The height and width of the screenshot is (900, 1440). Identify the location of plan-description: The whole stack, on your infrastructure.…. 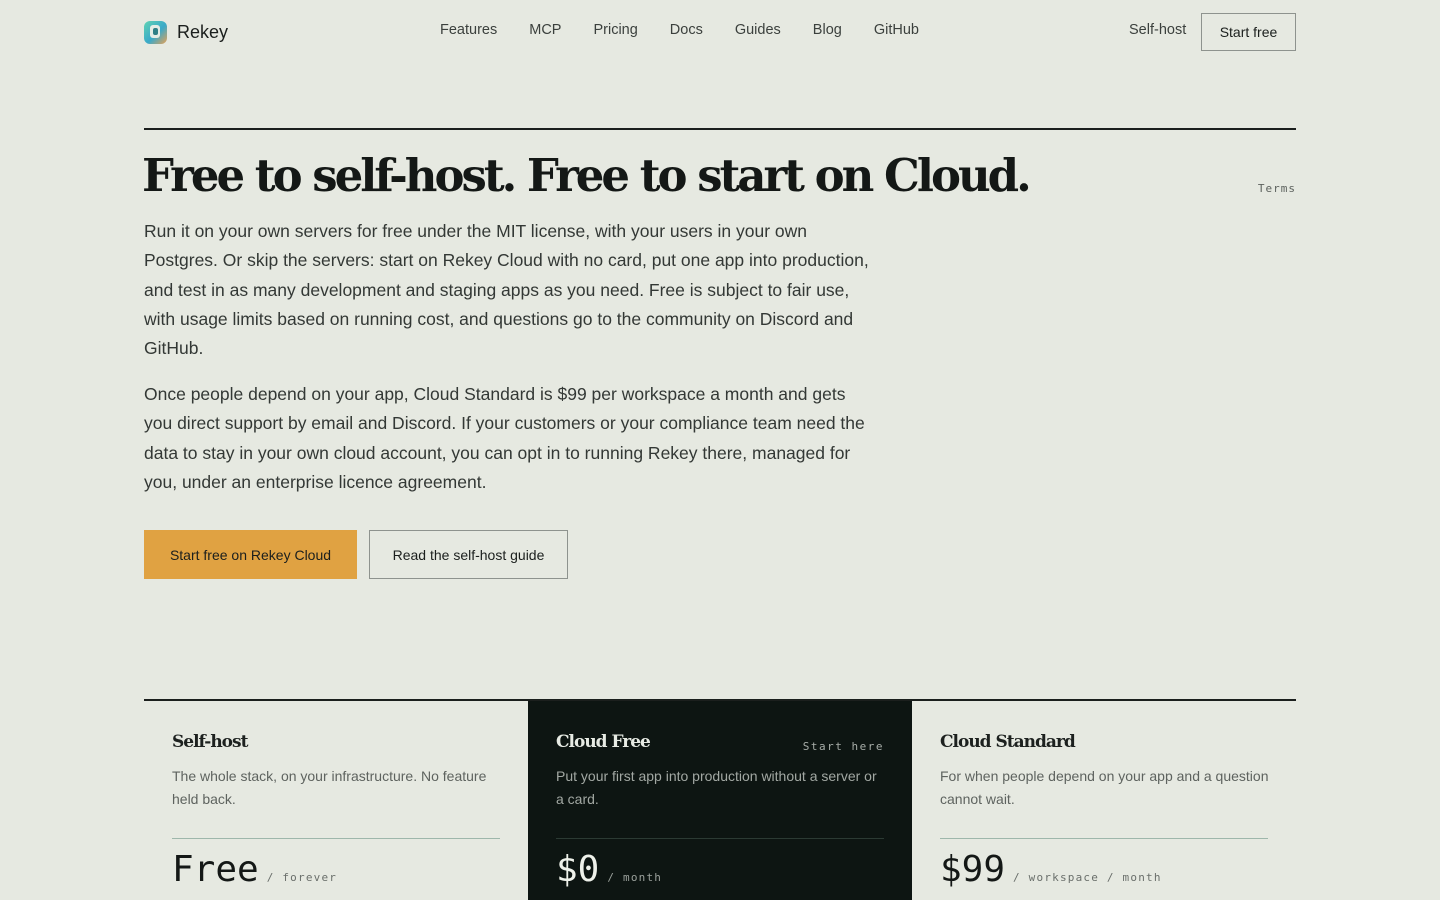
(329, 787).